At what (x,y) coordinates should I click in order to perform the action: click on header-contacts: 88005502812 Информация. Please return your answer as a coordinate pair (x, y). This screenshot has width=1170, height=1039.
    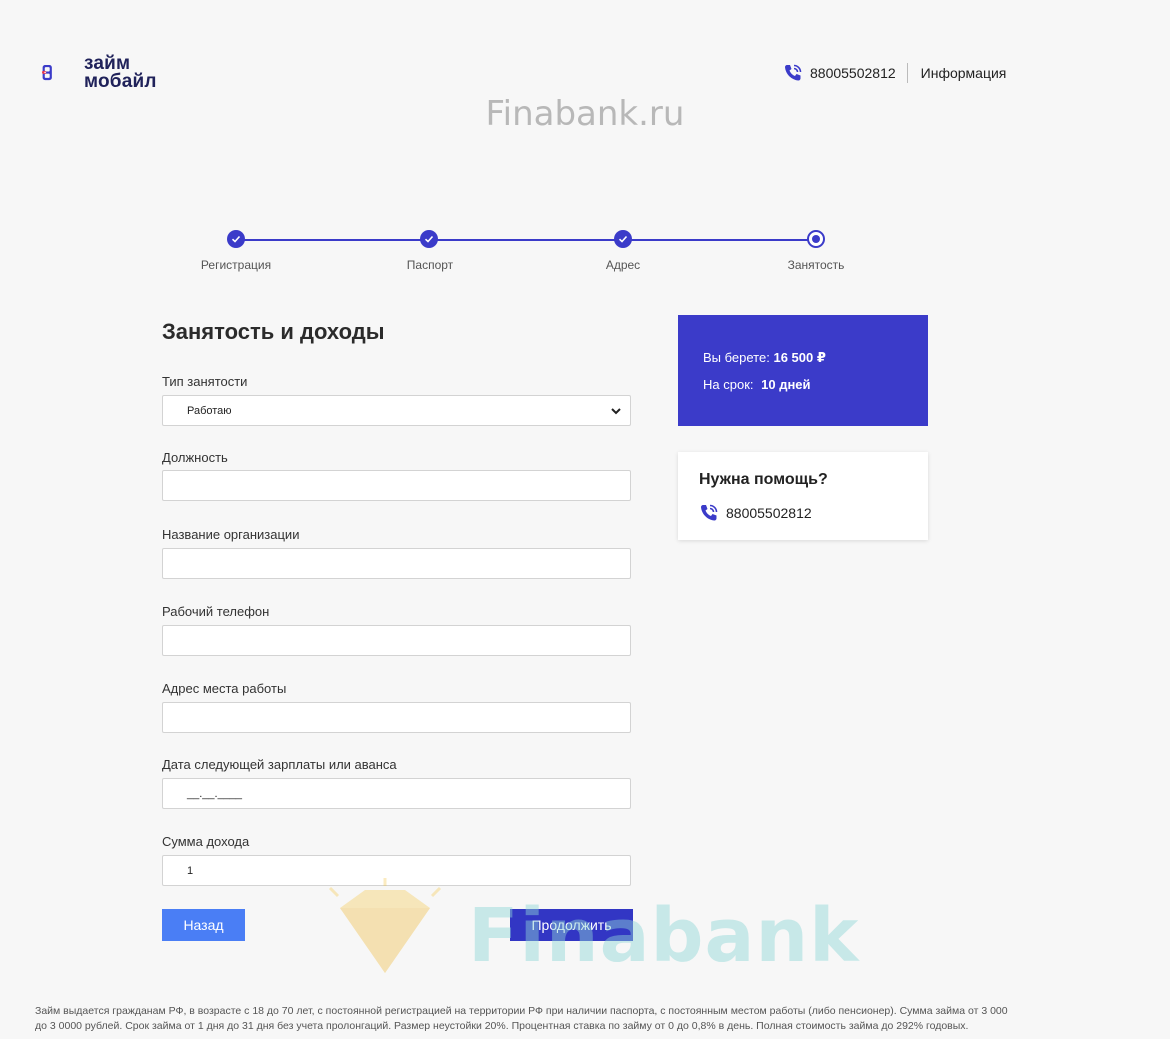
    Looking at the image, I should click on (894, 73).